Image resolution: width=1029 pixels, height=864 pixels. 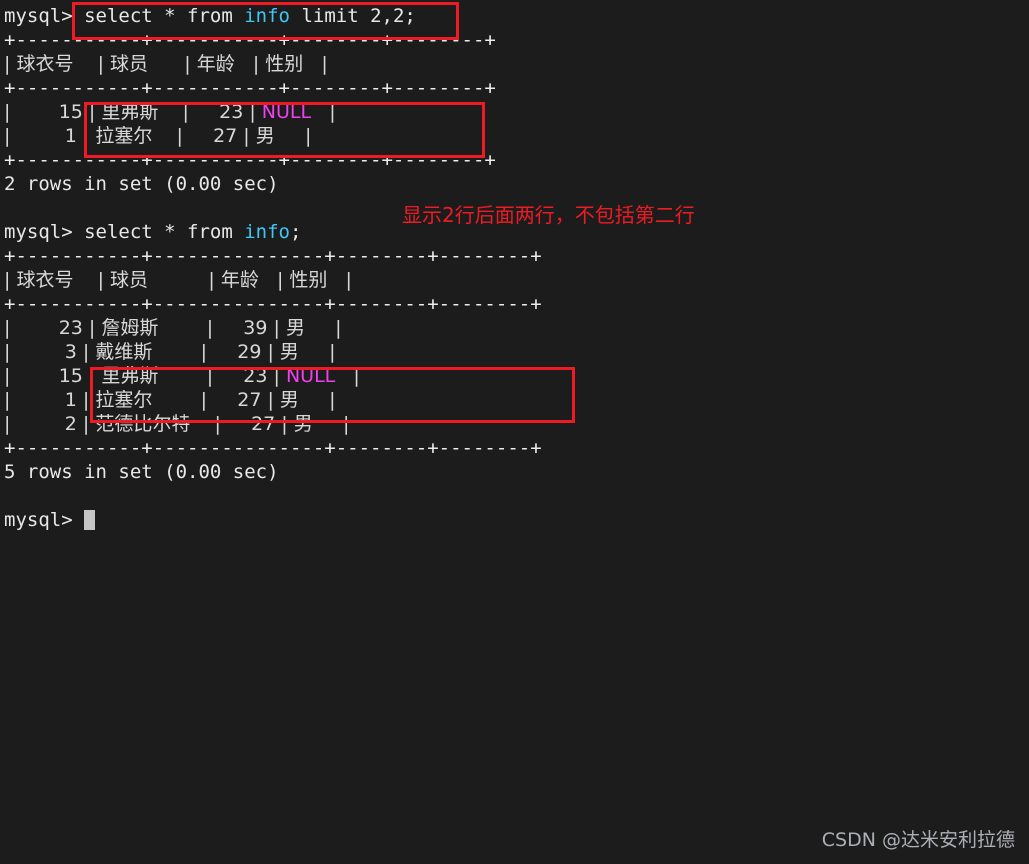 What do you see at coordinates (310, 376) in the screenshot?
I see `table2-row-3-null-value: NULL` at bounding box center [310, 376].